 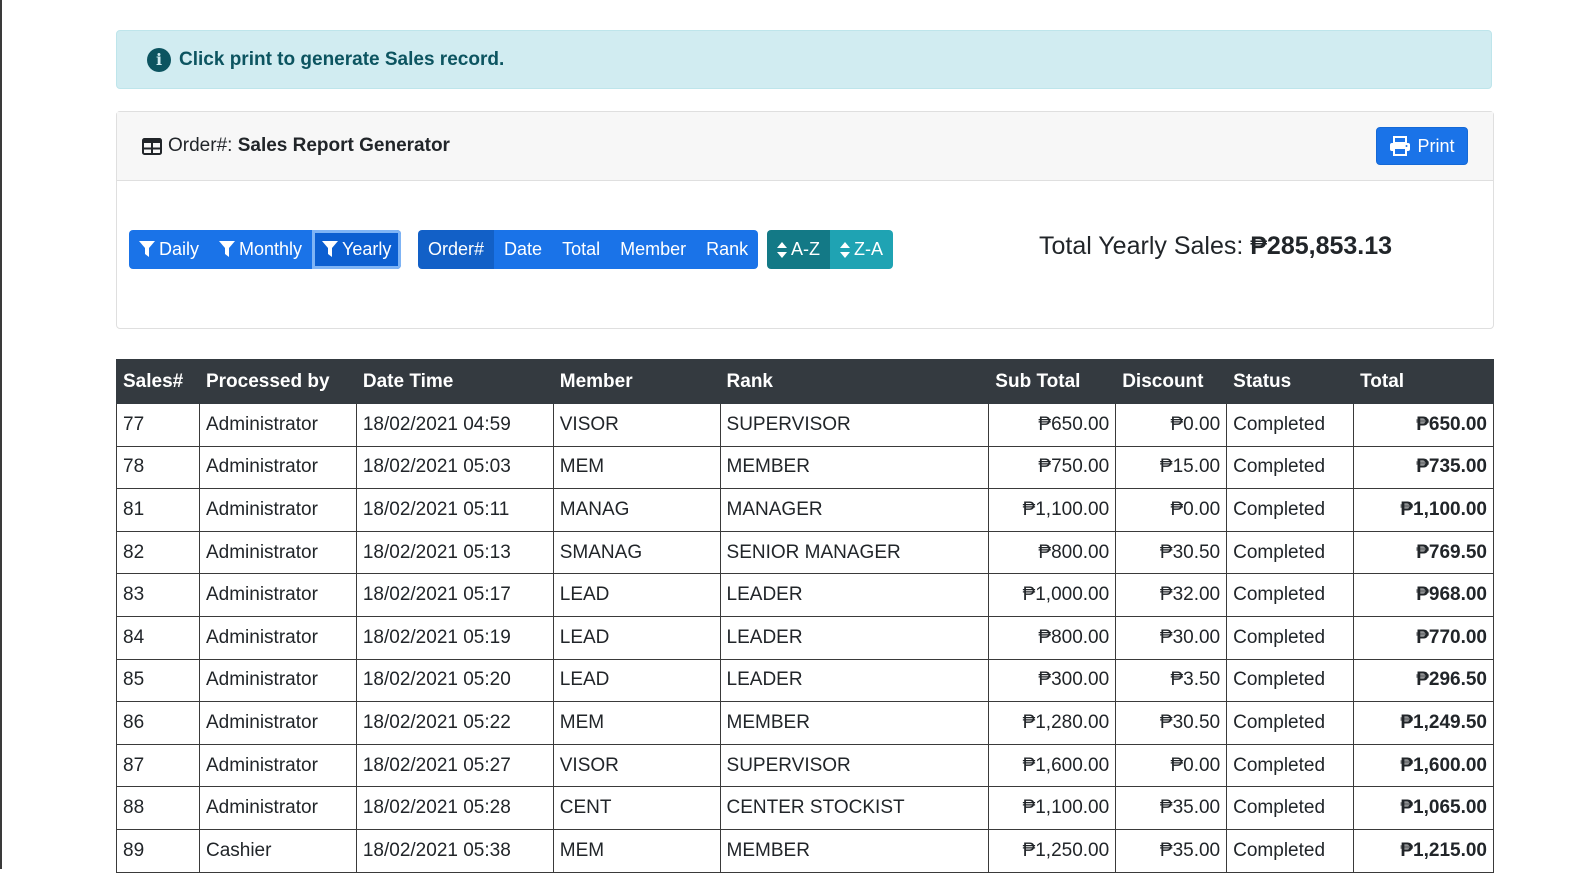 I want to click on window-left-border, so click(x=1, y=434).